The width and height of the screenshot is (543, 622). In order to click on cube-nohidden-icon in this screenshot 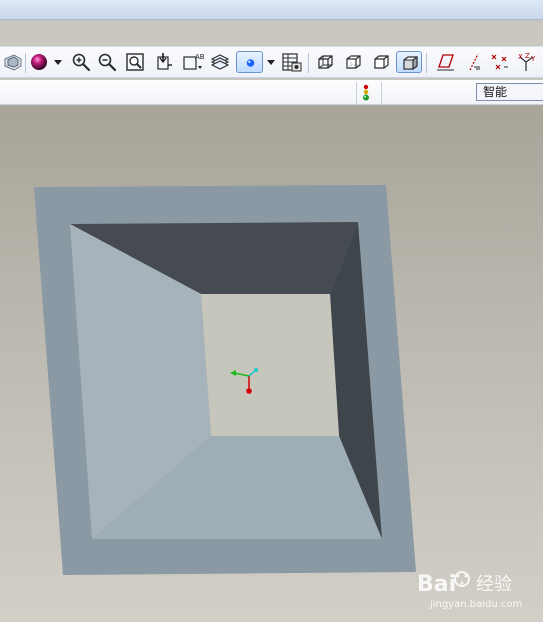, I will do `click(381, 62)`.